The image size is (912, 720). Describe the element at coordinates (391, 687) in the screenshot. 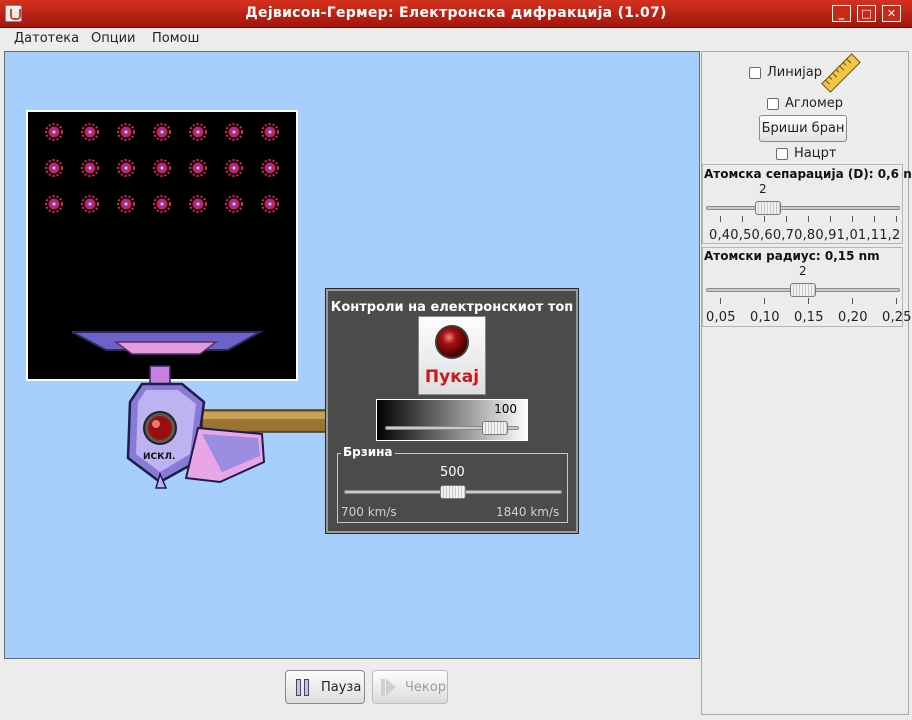

I see `step-icon-arrow` at that location.